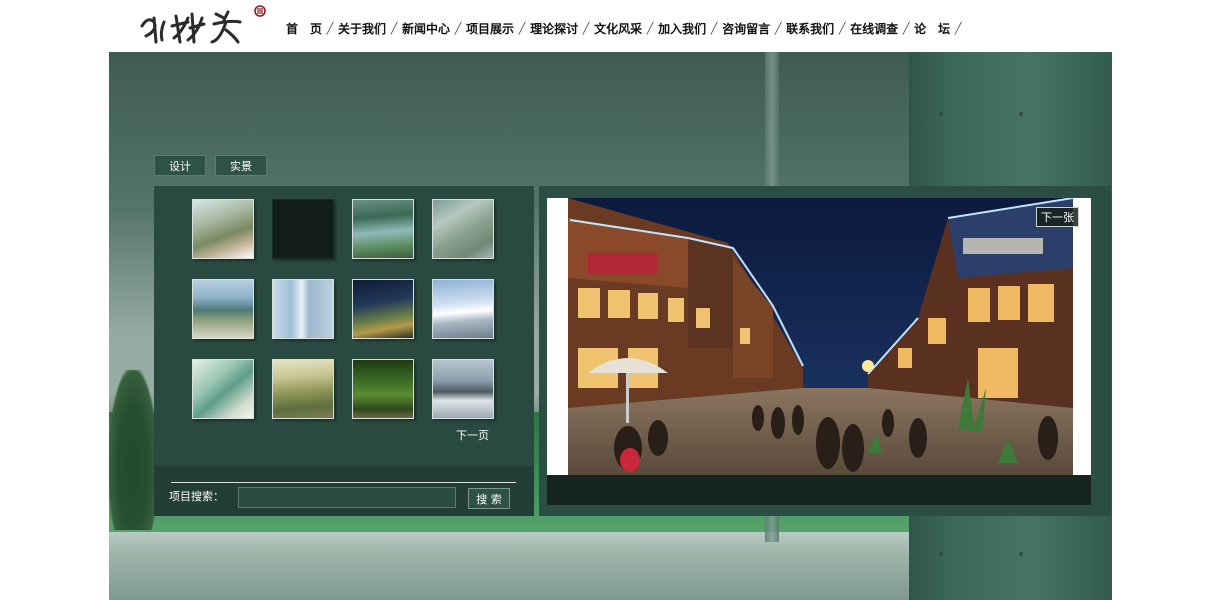  Describe the element at coordinates (463, 229) in the screenshot. I see `aerial-masterplan-thumbnail` at that location.